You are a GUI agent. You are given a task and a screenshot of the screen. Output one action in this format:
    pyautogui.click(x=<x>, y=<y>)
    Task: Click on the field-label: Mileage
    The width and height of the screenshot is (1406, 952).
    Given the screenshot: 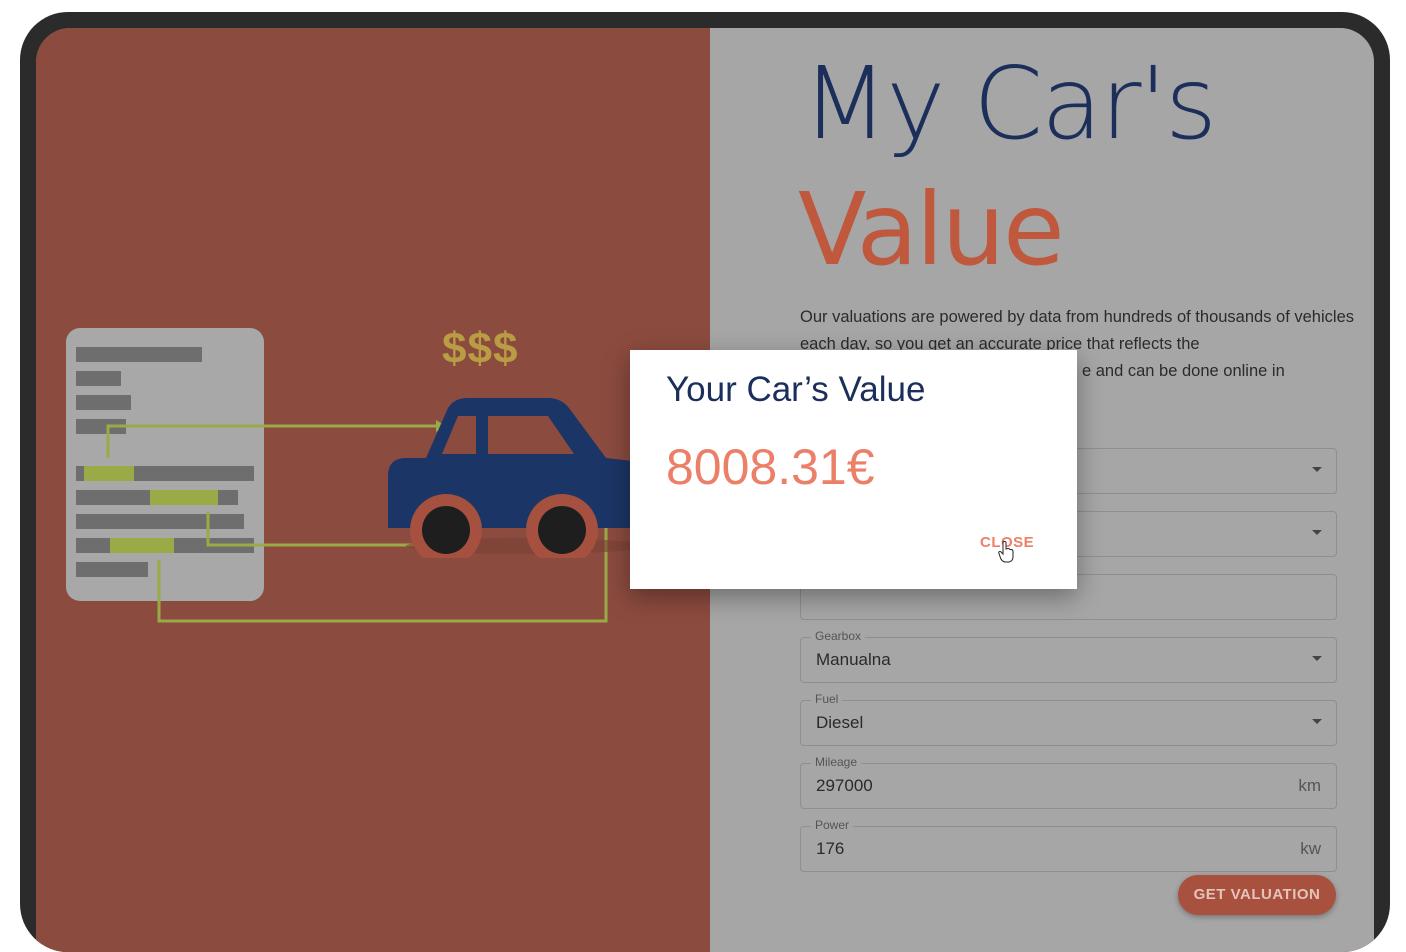 What is the action you would take?
    pyautogui.click(x=836, y=762)
    